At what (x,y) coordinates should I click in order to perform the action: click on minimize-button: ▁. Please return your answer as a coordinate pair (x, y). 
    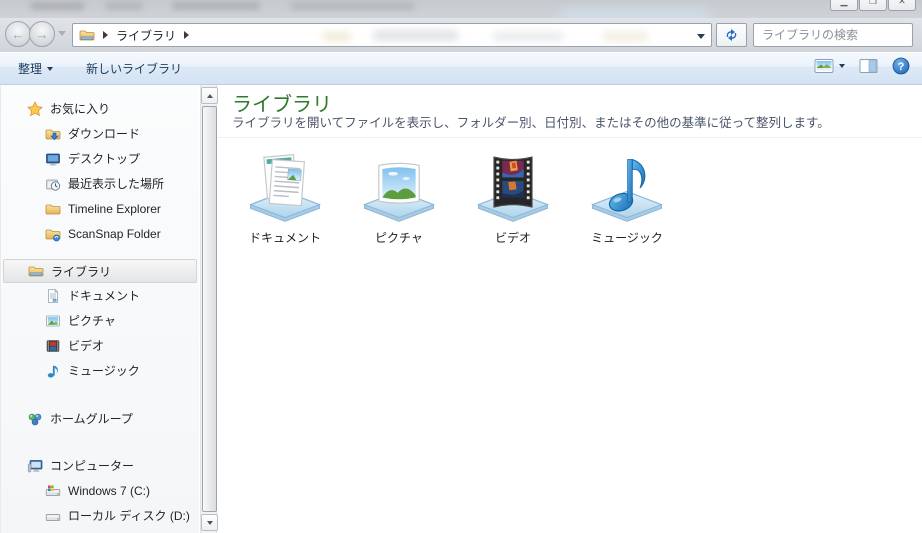
    Looking at the image, I should click on (844, 5).